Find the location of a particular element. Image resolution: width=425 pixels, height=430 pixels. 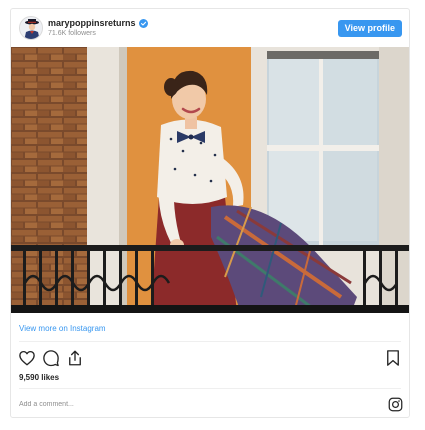

comment-input is located at coordinates (189, 404).